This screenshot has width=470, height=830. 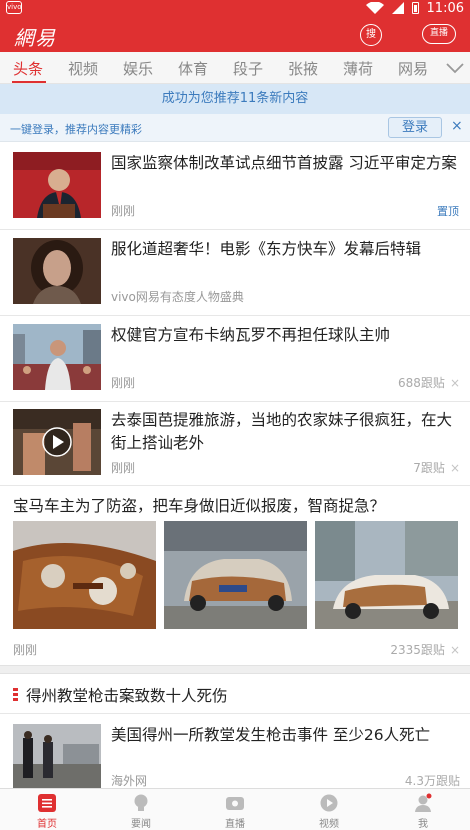 I want to click on login-hint: 一键登录，推荐内容更精彩, so click(x=76, y=129).